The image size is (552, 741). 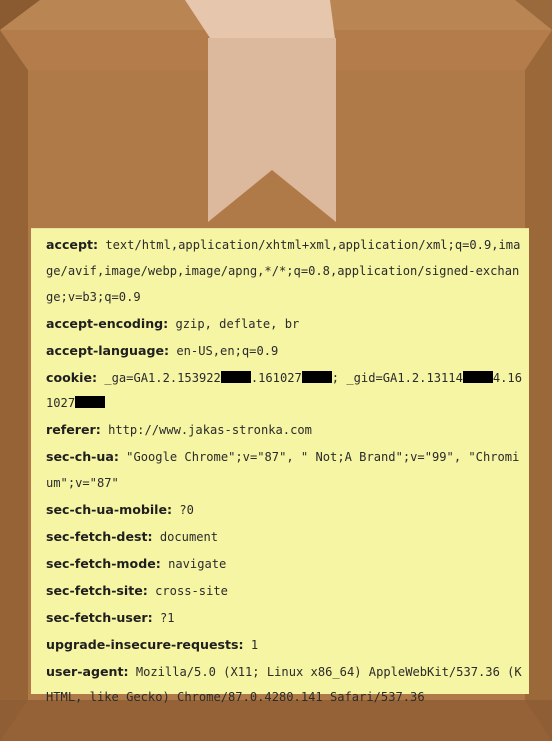 What do you see at coordinates (167, 617) in the screenshot?
I see `header-value: ?1` at bounding box center [167, 617].